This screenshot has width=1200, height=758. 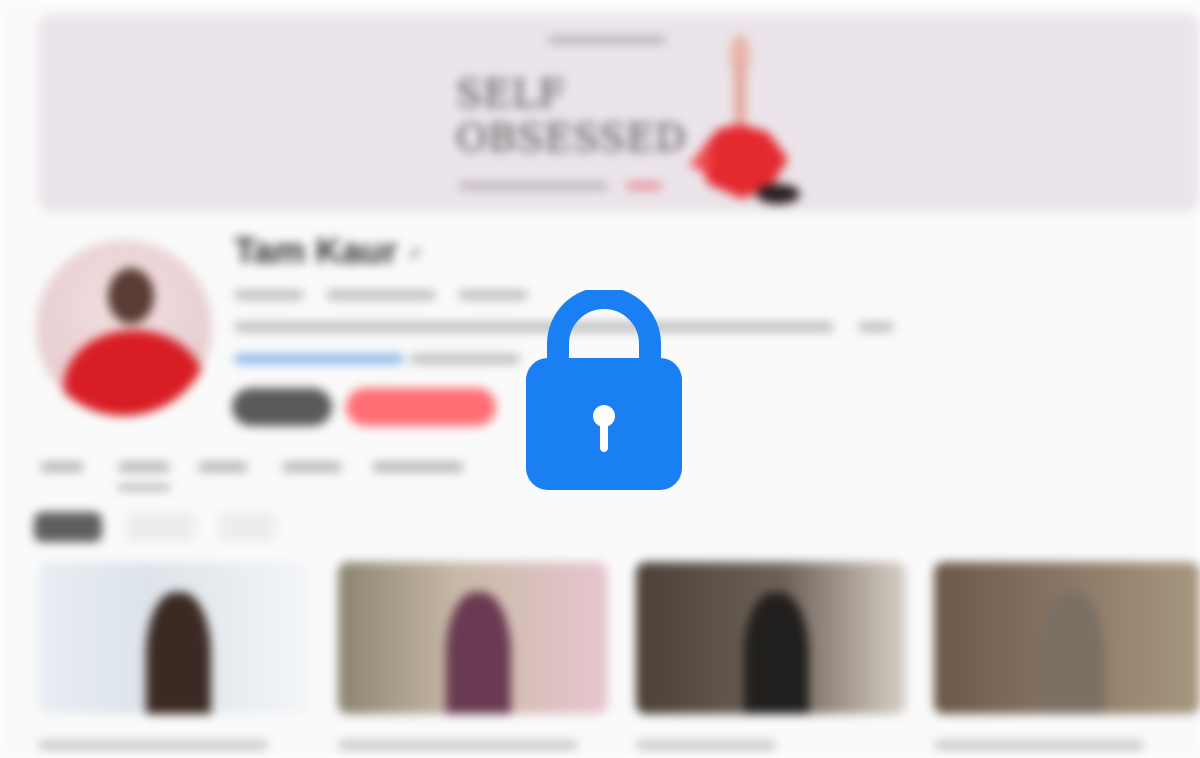 What do you see at coordinates (223, 467) in the screenshot?
I see `tab-shorts` at bounding box center [223, 467].